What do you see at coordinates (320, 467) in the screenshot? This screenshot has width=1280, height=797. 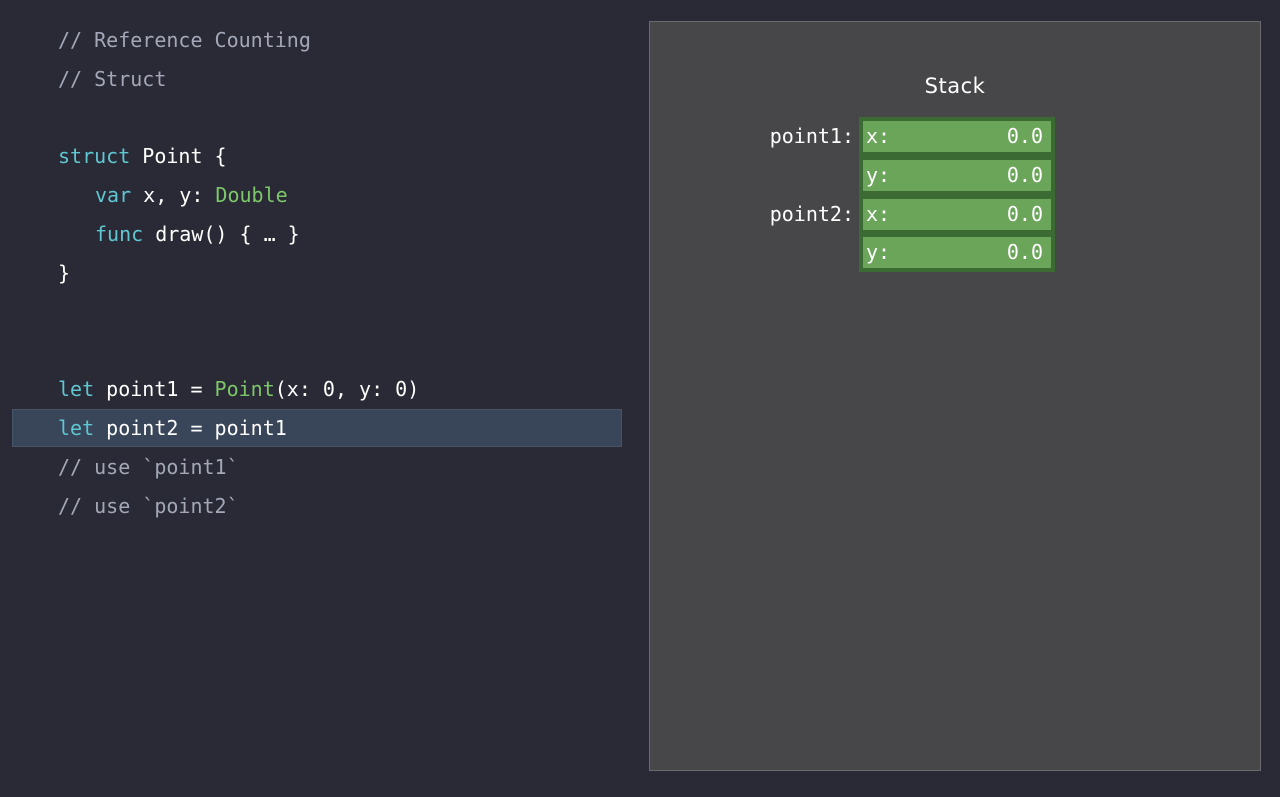 I see `code-line: // use `point1`` at bounding box center [320, 467].